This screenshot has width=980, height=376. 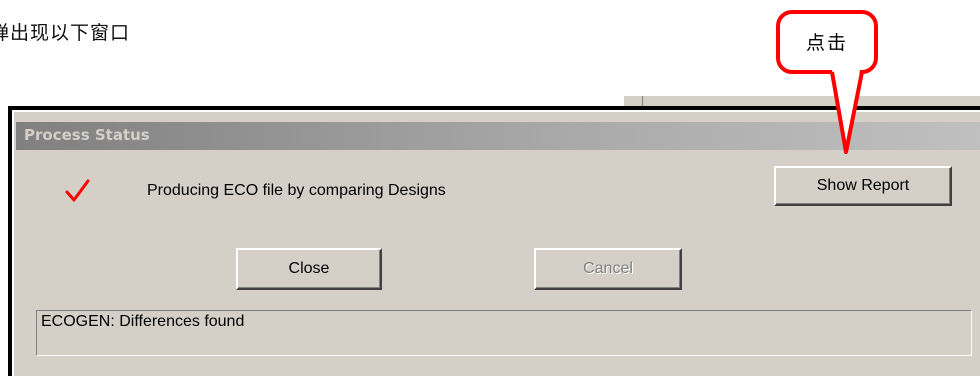 I want to click on status-message: Producing ECO file by comparing Designs, so click(x=296, y=190).